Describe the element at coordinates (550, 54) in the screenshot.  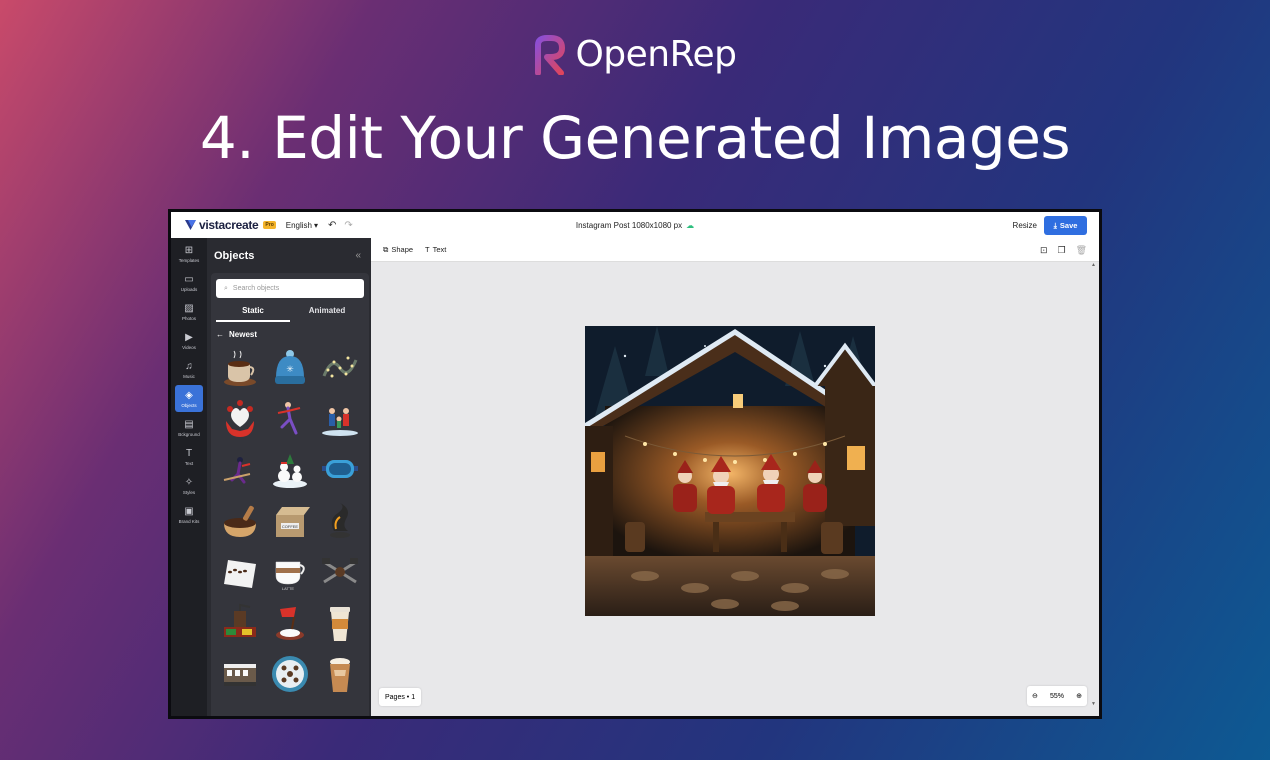
I see `openrep-logo-icon` at that location.